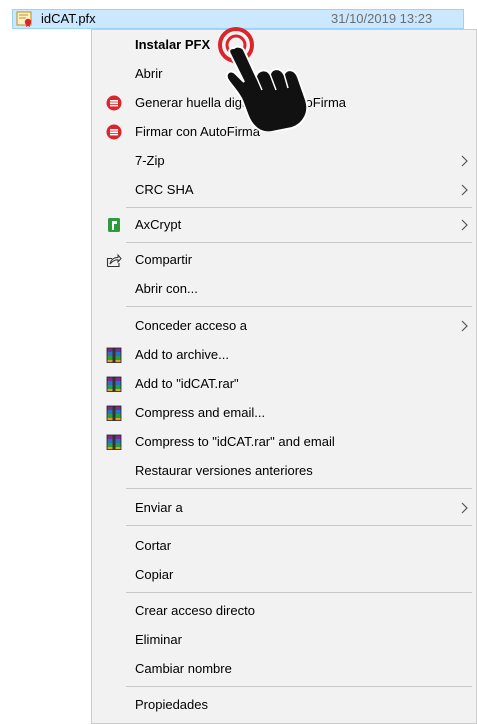 The width and height of the screenshot is (477, 724). I want to click on menu-item-give-access: Conceder acceso a, so click(284, 326).